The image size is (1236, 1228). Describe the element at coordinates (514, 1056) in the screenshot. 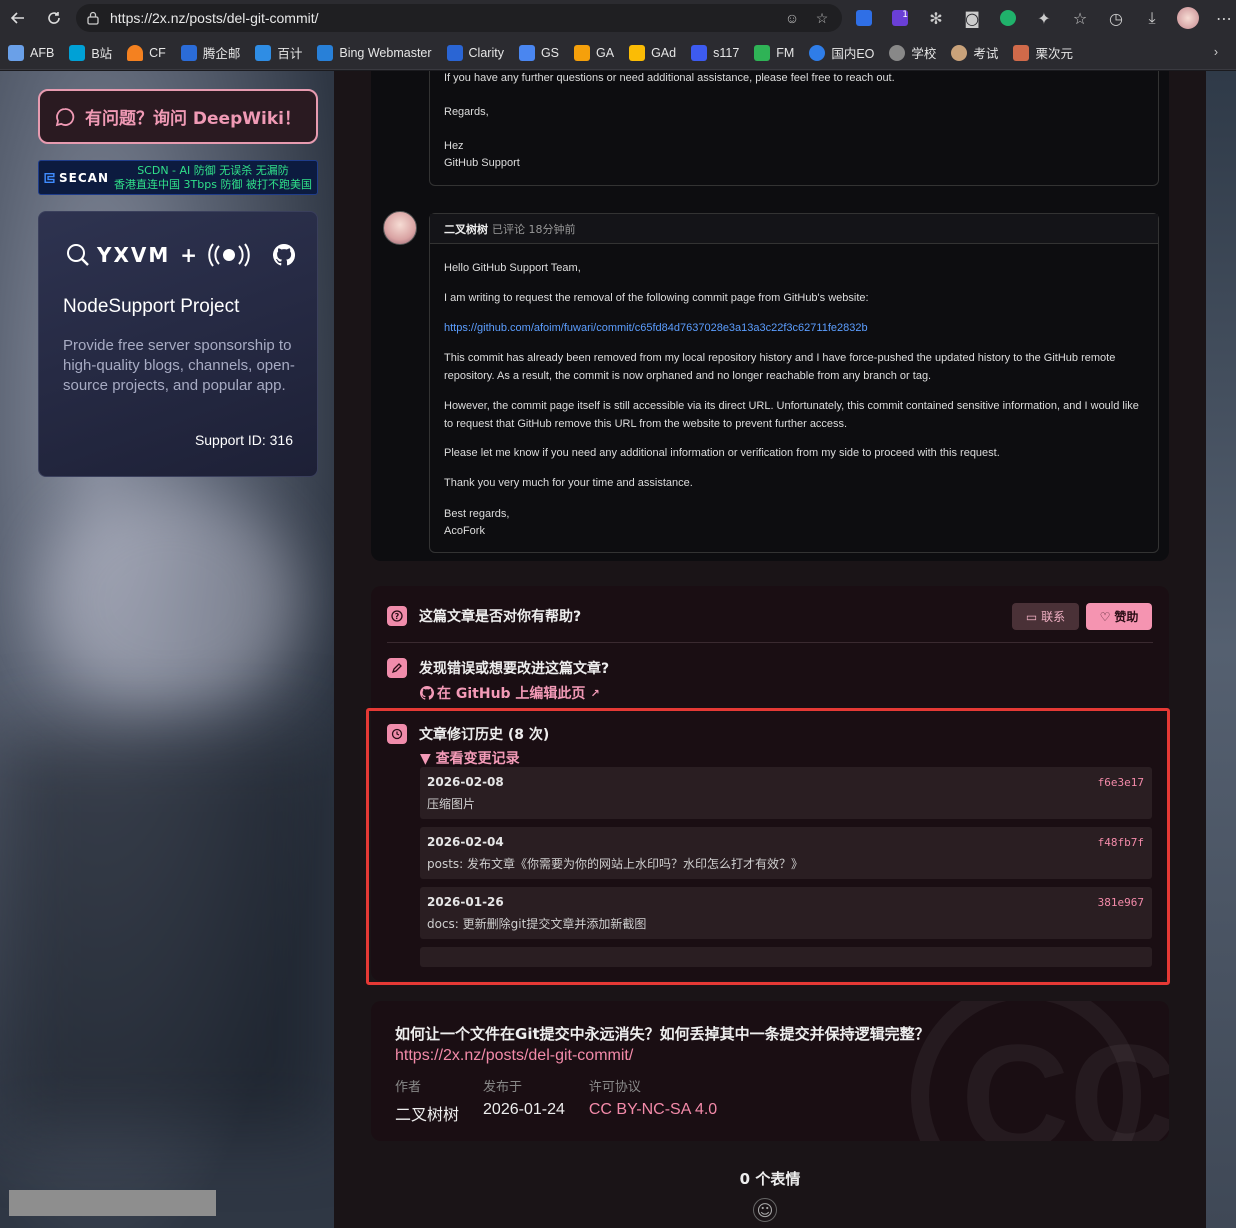

I see `article-url: https://2x.nz/posts/del-git-commit/` at that location.